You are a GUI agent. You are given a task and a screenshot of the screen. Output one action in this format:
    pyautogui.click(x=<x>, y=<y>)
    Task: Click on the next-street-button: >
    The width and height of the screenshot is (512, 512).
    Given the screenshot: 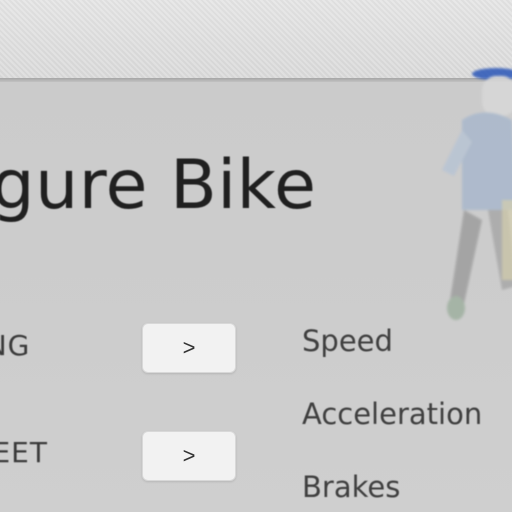 What is the action you would take?
    pyautogui.click(x=189, y=456)
    